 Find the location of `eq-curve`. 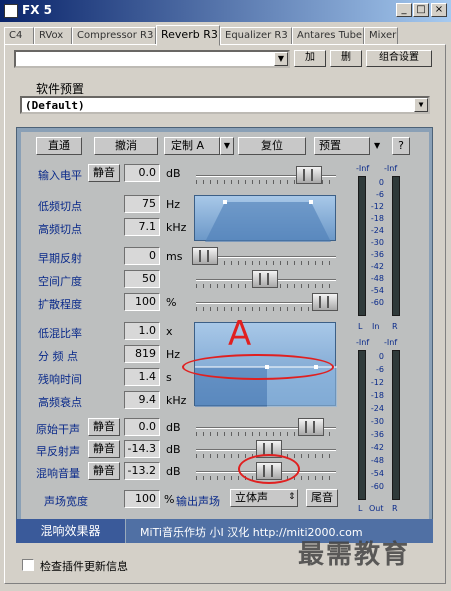

eq-curve is located at coordinates (268, 221).